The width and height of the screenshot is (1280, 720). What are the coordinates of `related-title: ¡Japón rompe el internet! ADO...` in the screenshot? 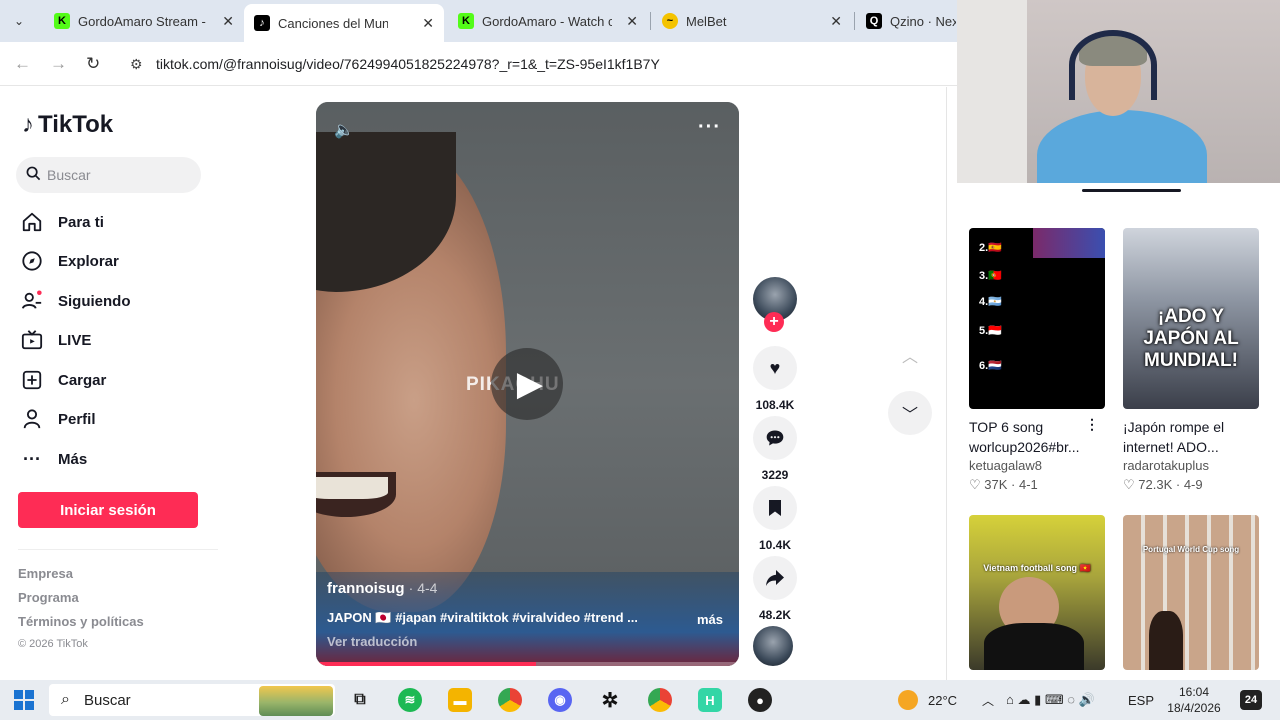 It's located at (1183, 437).